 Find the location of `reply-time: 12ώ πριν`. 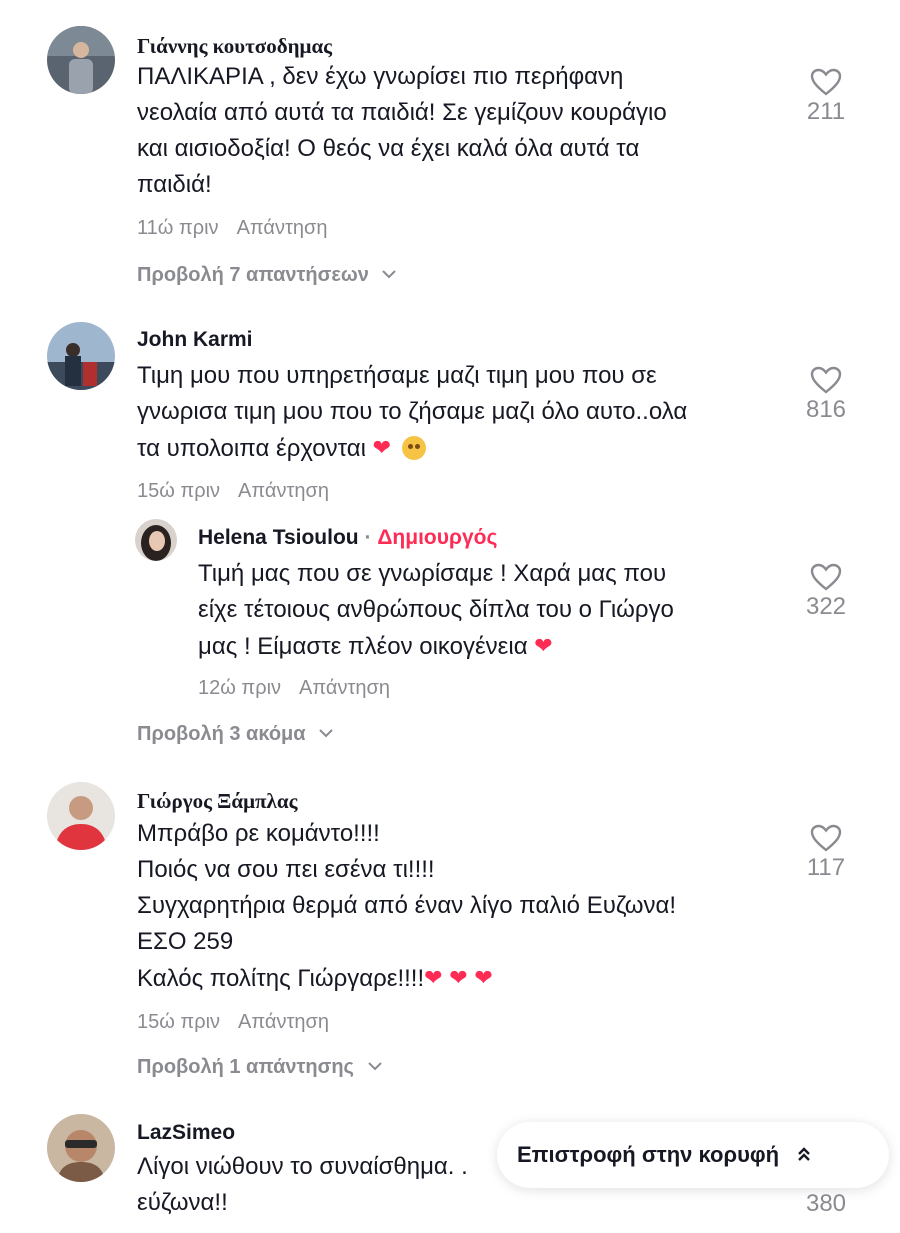

reply-time: 12ώ πριν is located at coordinates (240, 688).